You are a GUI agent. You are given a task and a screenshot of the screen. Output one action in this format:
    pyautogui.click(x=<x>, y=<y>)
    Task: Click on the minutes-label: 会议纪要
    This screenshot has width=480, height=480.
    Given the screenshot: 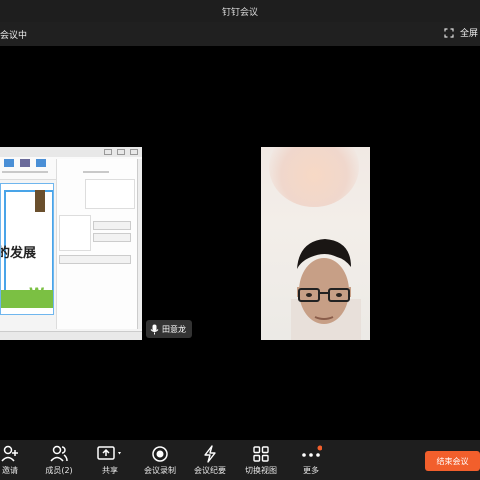 What is the action you would take?
    pyautogui.click(x=210, y=470)
    